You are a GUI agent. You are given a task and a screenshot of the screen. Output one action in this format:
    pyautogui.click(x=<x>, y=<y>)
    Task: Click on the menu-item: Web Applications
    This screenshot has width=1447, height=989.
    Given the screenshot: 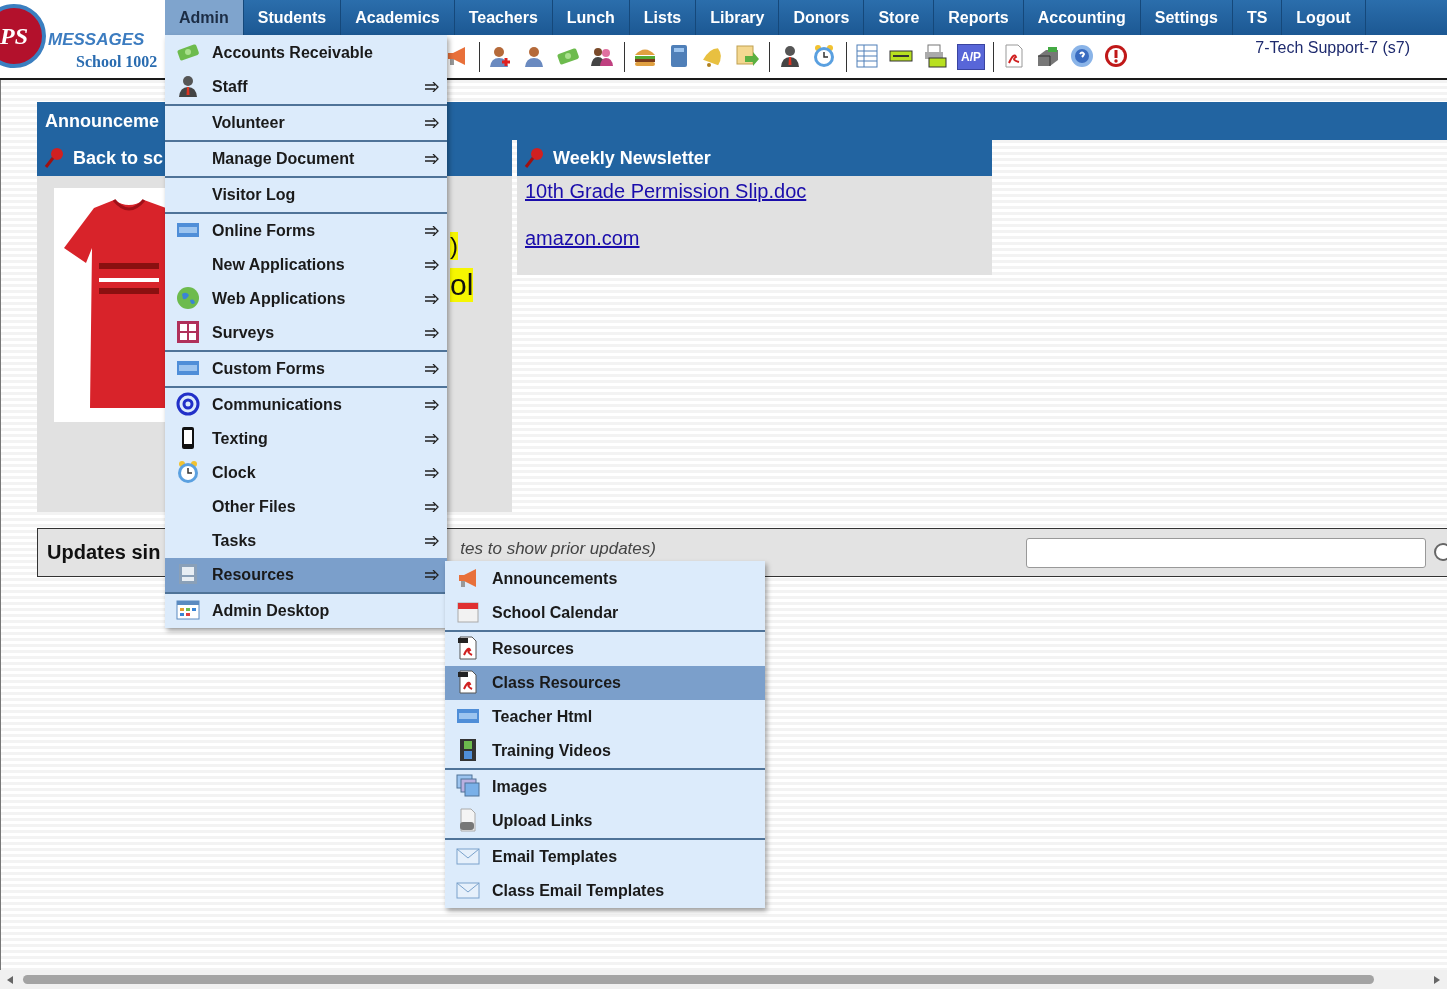 What is the action you would take?
    pyautogui.click(x=306, y=299)
    